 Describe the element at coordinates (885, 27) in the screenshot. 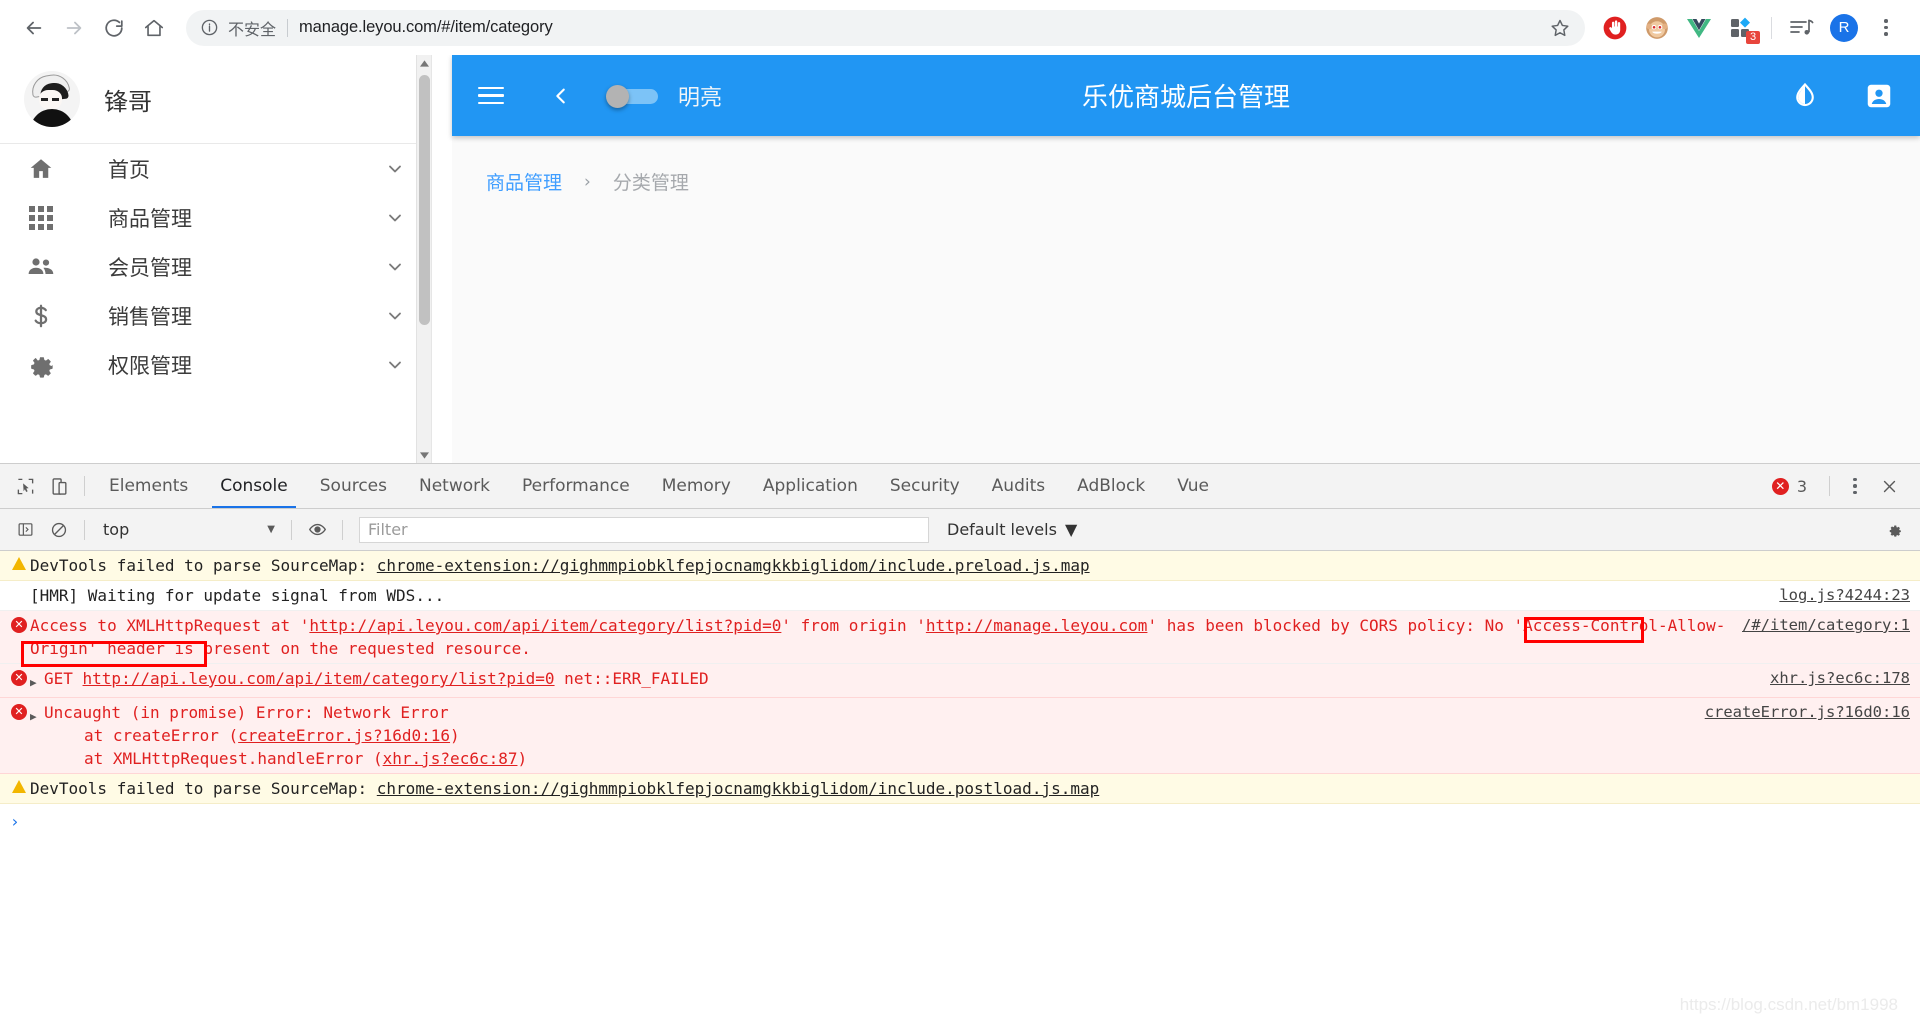

I see `omnibox: 不安全 manage.leyou.com/#/item/category` at that location.